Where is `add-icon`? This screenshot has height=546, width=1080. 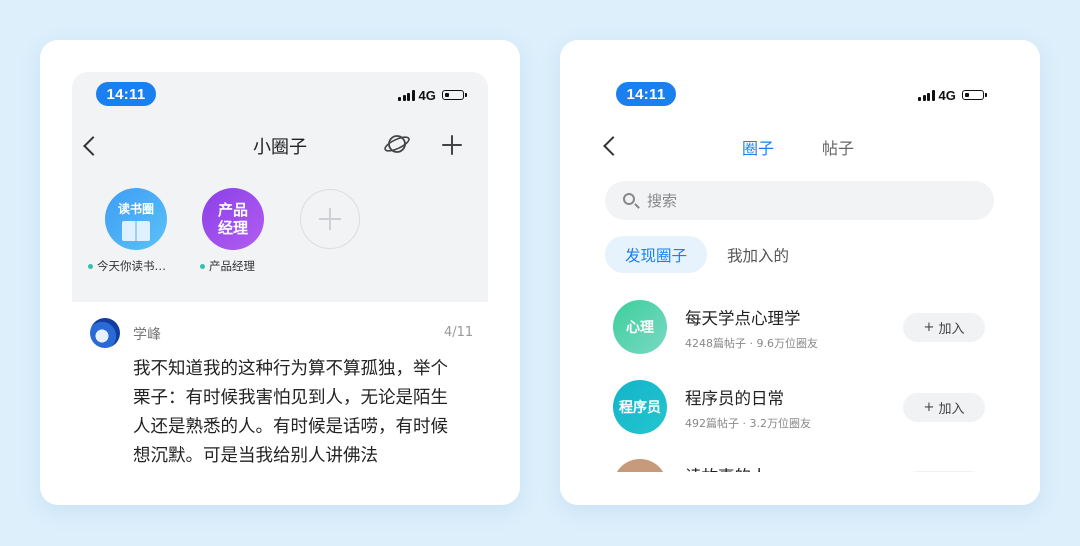 add-icon is located at coordinates (452, 145).